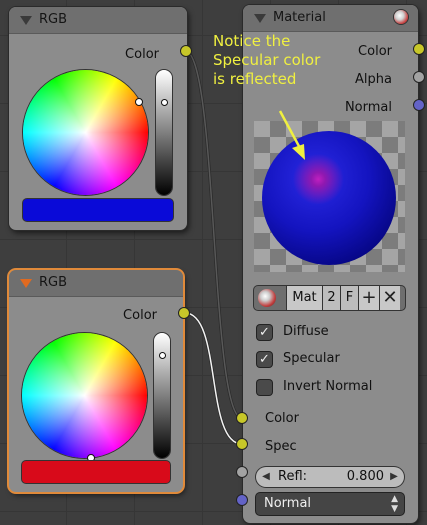 The width and height of the screenshot is (427, 525). What do you see at coordinates (394, 477) in the screenshot?
I see `increment-arrow-icon: ▶` at bounding box center [394, 477].